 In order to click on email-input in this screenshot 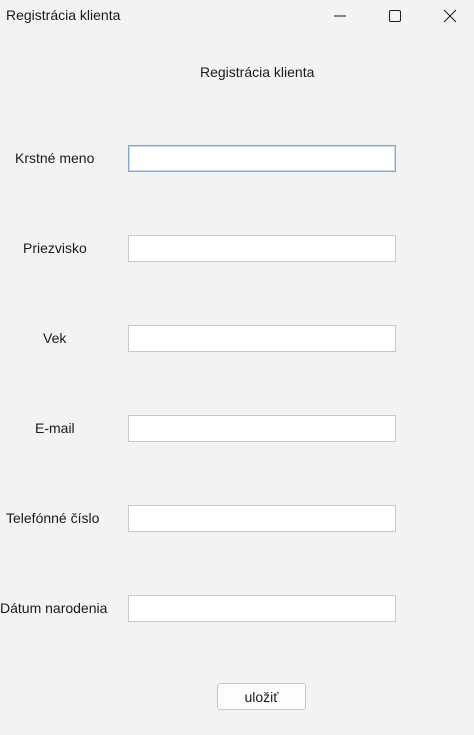, I will do `click(262, 428)`.